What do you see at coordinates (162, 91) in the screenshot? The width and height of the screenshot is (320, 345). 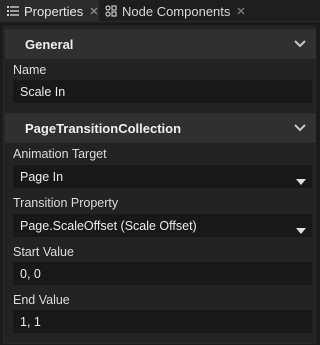 I see `name-field: Scale In` at bounding box center [162, 91].